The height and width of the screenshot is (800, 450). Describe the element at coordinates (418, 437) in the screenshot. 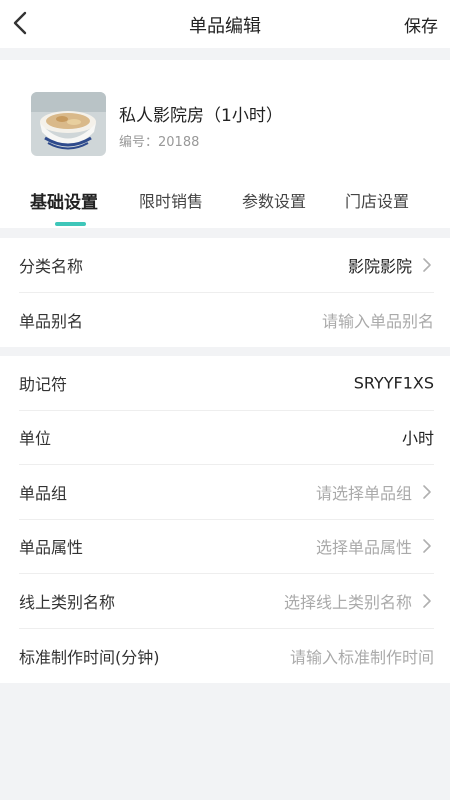

I see `unit-value: 小时` at that location.